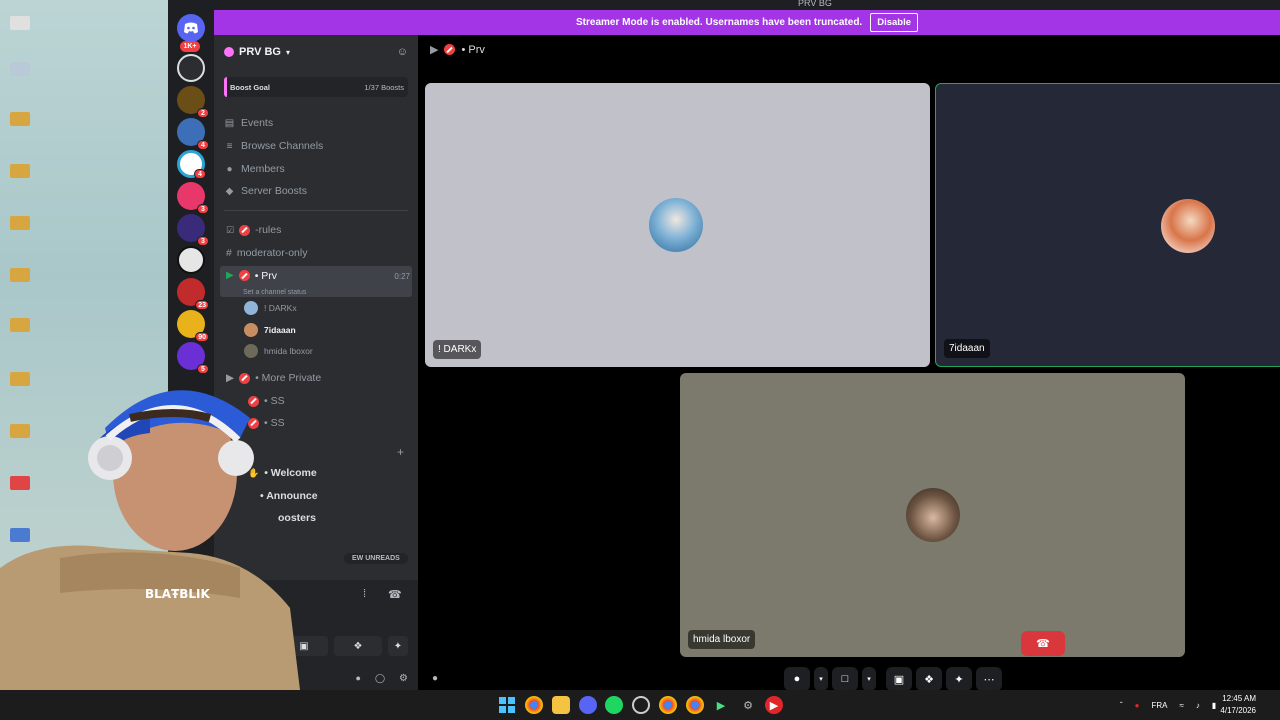 This screenshot has width=1280, height=720. I want to click on channel-name: moderator-only, so click(272, 253).